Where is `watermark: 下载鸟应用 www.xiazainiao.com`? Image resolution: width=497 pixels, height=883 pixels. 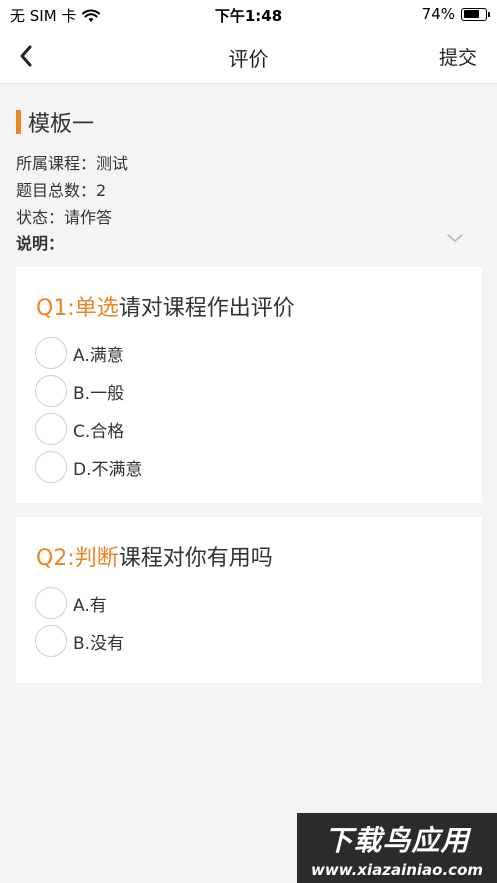 watermark: 下载鸟应用 www.xiazainiao.com is located at coordinates (397, 848).